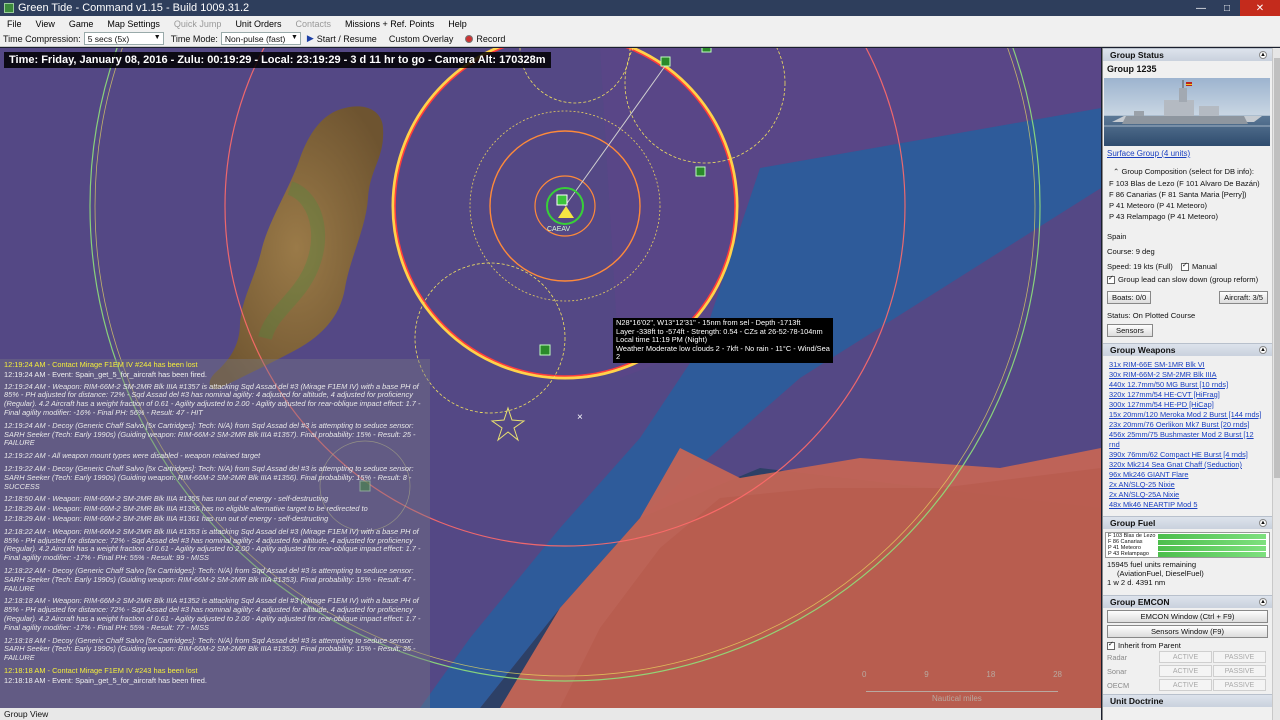 The image size is (1280, 720). Describe the element at coordinates (962, 691) in the screenshot. I see `scale-line` at that location.